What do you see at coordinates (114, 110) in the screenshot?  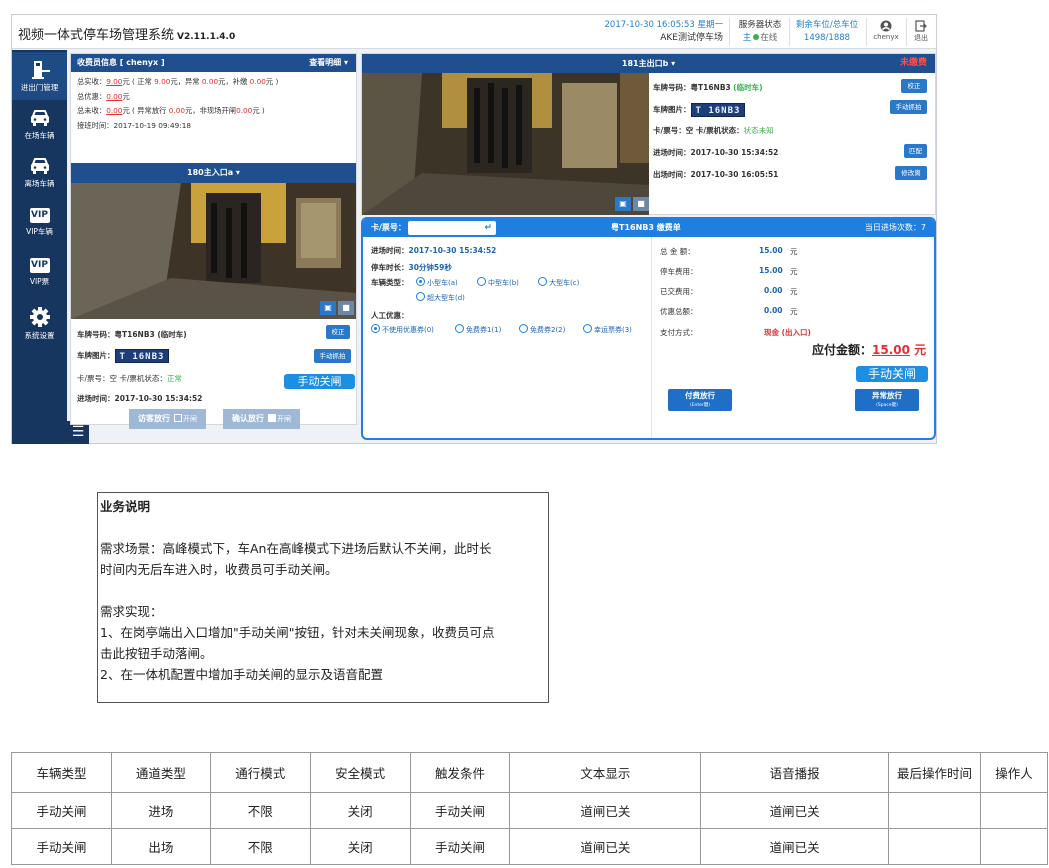 I see `total-unreceived-value: 0.00` at bounding box center [114, 110].